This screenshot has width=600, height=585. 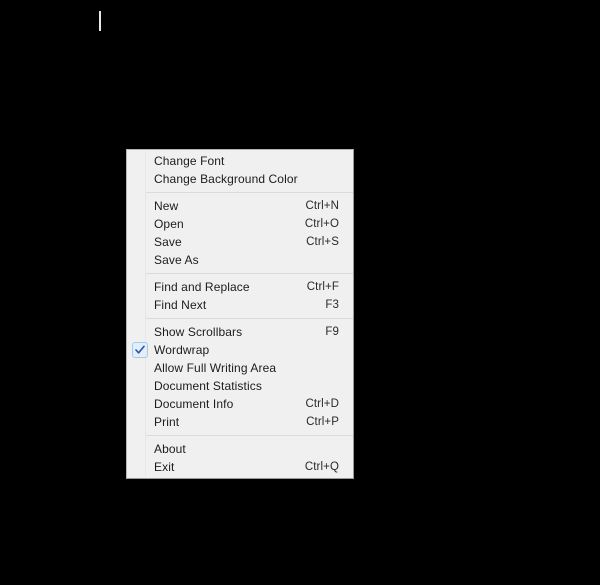 What do you see at coordinates (240, 224) in the screenshot?
I see `menu-item-open: Open Ctrl+O` at bounding box center [240, 224].